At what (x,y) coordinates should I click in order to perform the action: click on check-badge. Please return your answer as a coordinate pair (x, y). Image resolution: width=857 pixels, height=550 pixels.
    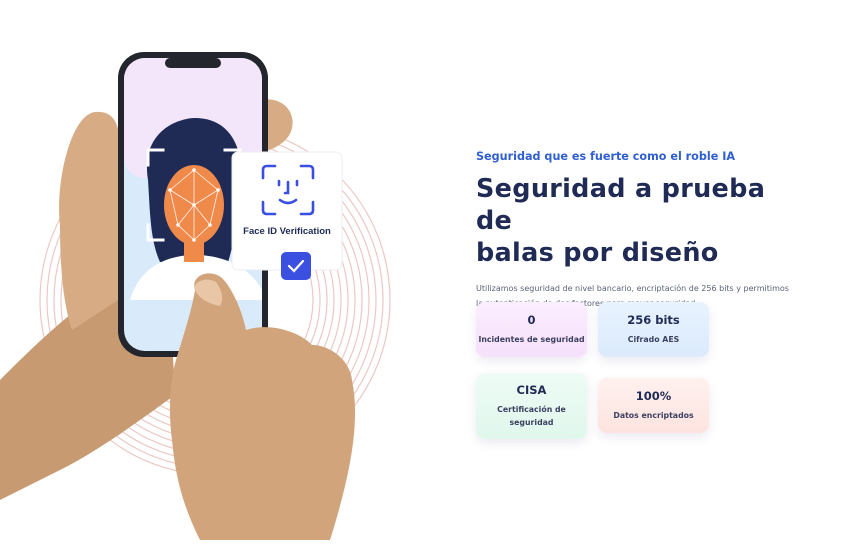
    Looking at the image, I should click on (296, 266).